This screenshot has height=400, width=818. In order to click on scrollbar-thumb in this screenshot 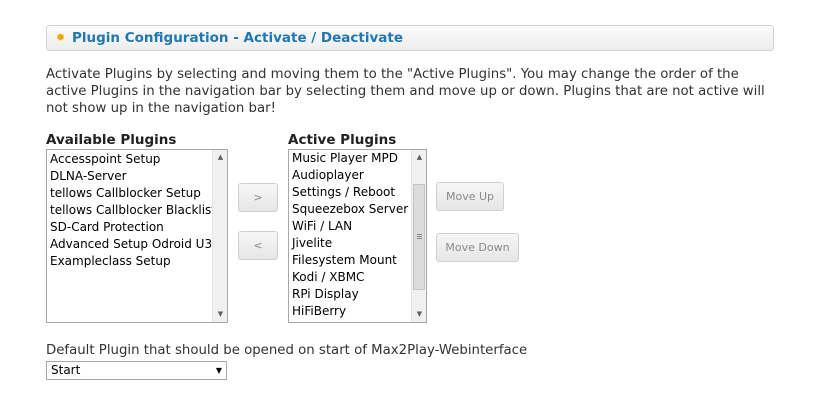, I will do `click(419, 237)`.